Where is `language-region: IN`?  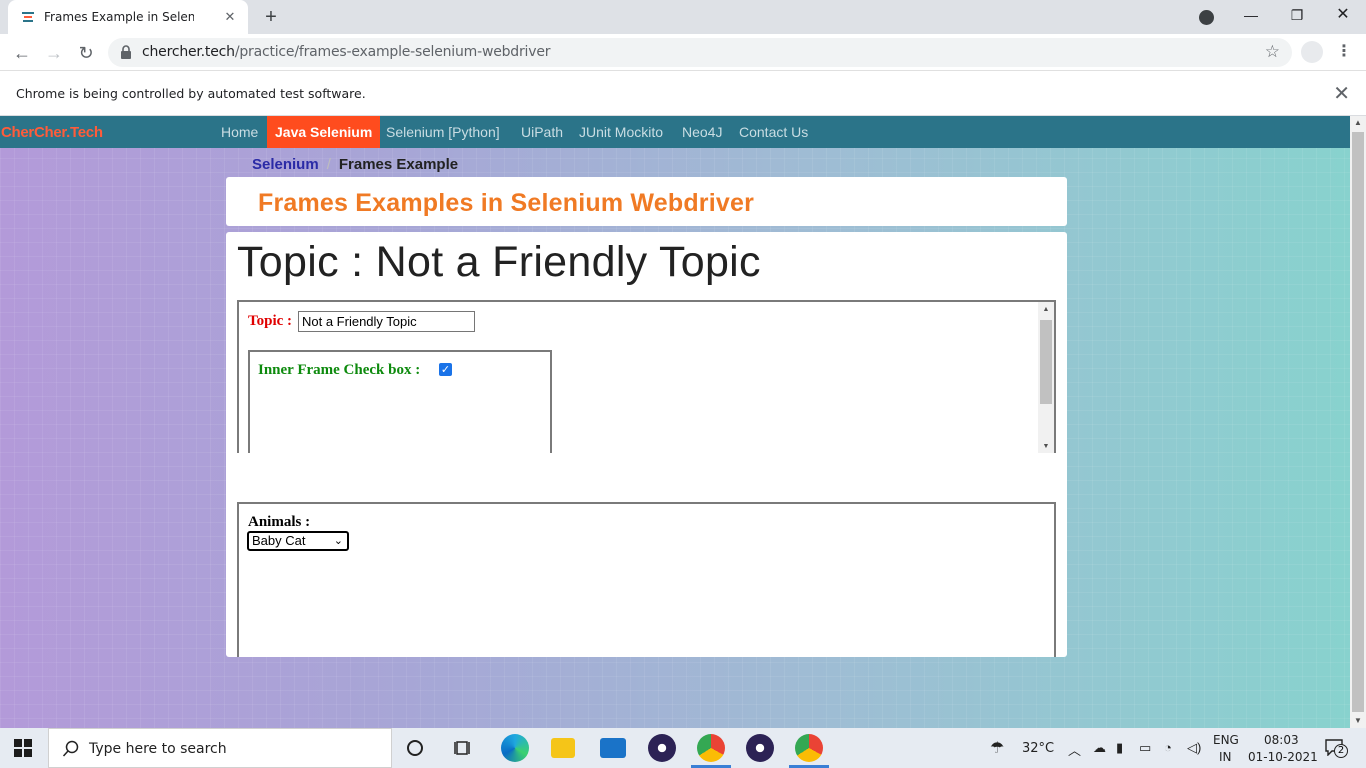
language-region: IN is located at coordinates (1225, 757).